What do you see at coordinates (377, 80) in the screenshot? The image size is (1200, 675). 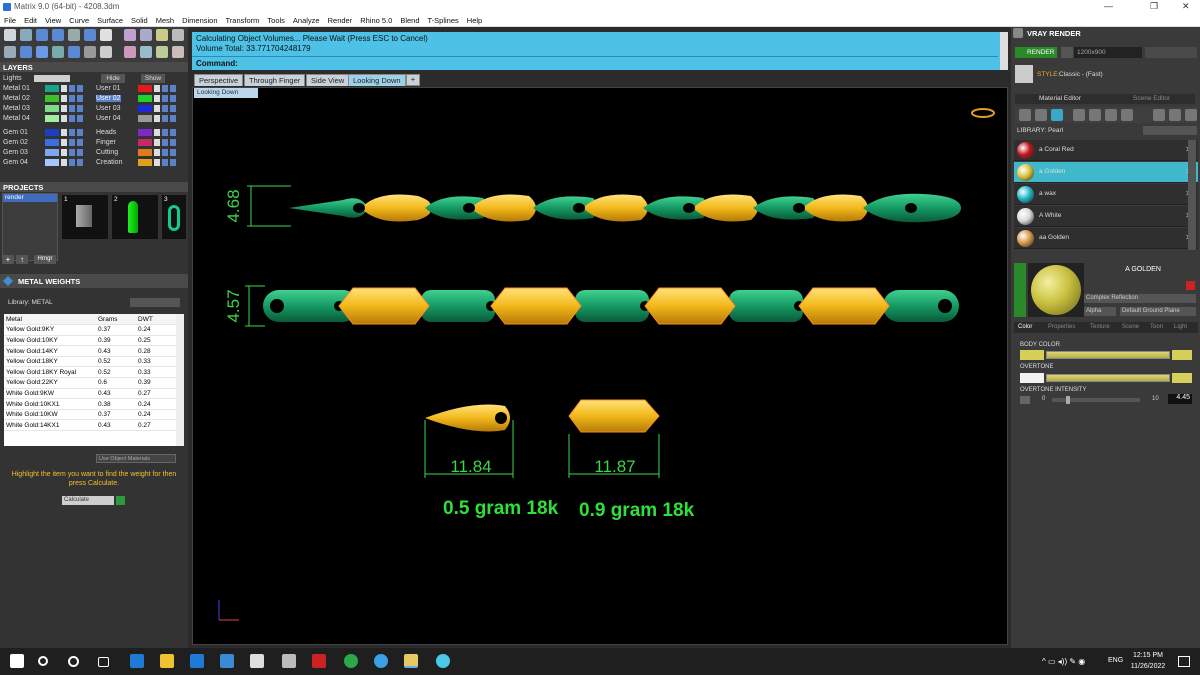 I see `tab-looking-down: Looking Down` at bounding box center [377, 80].